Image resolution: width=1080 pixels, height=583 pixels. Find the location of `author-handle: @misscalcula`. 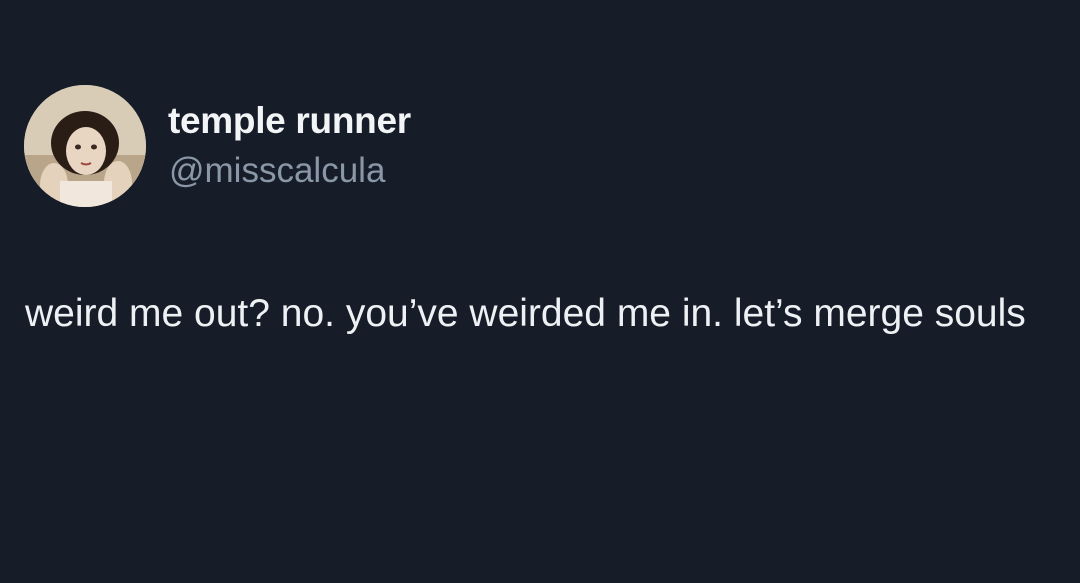

author-handle: @misscalcula is located at coordinates (277, 171).